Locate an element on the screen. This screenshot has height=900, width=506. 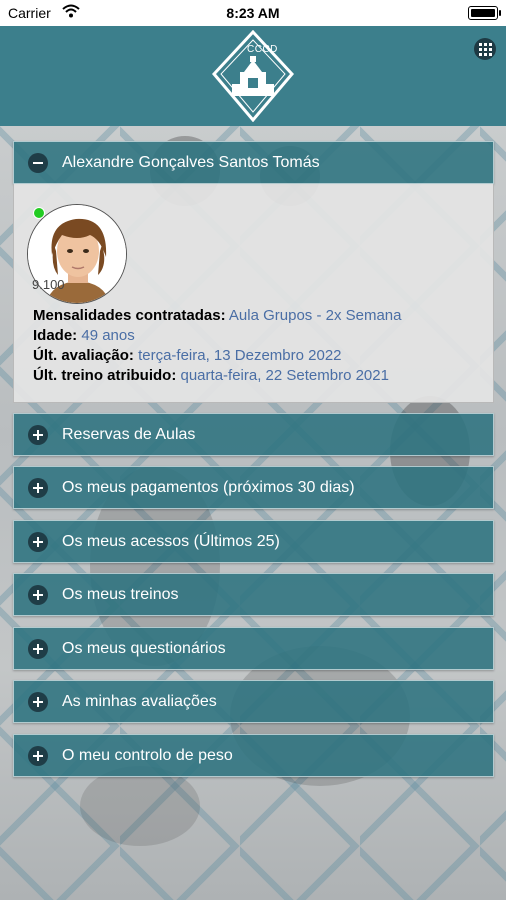
status-bar: Carrier 8:23 AM is located at coordinates (253, 13).